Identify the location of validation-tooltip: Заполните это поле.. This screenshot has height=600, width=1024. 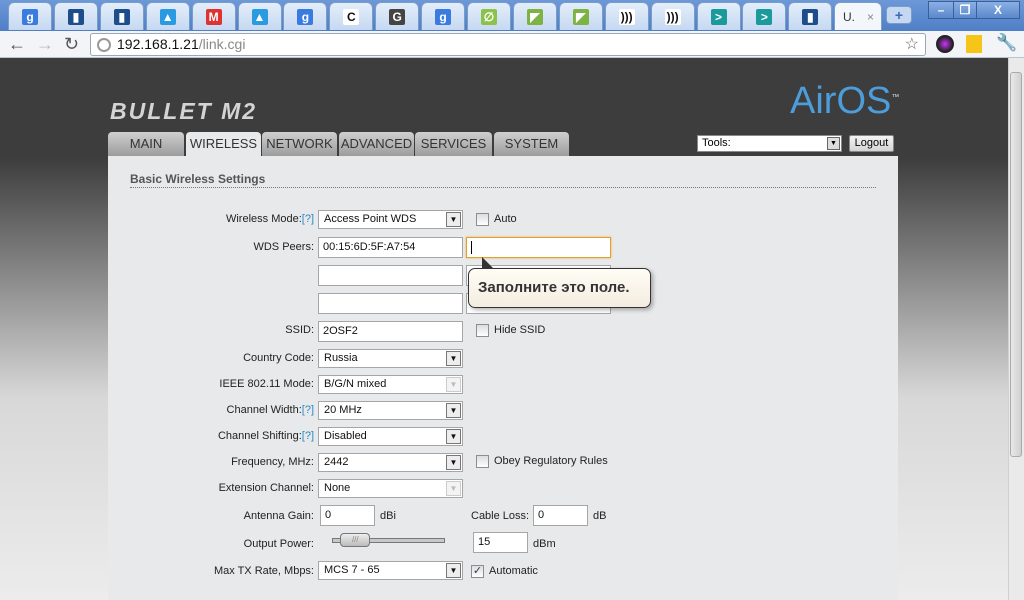
(559, 288).